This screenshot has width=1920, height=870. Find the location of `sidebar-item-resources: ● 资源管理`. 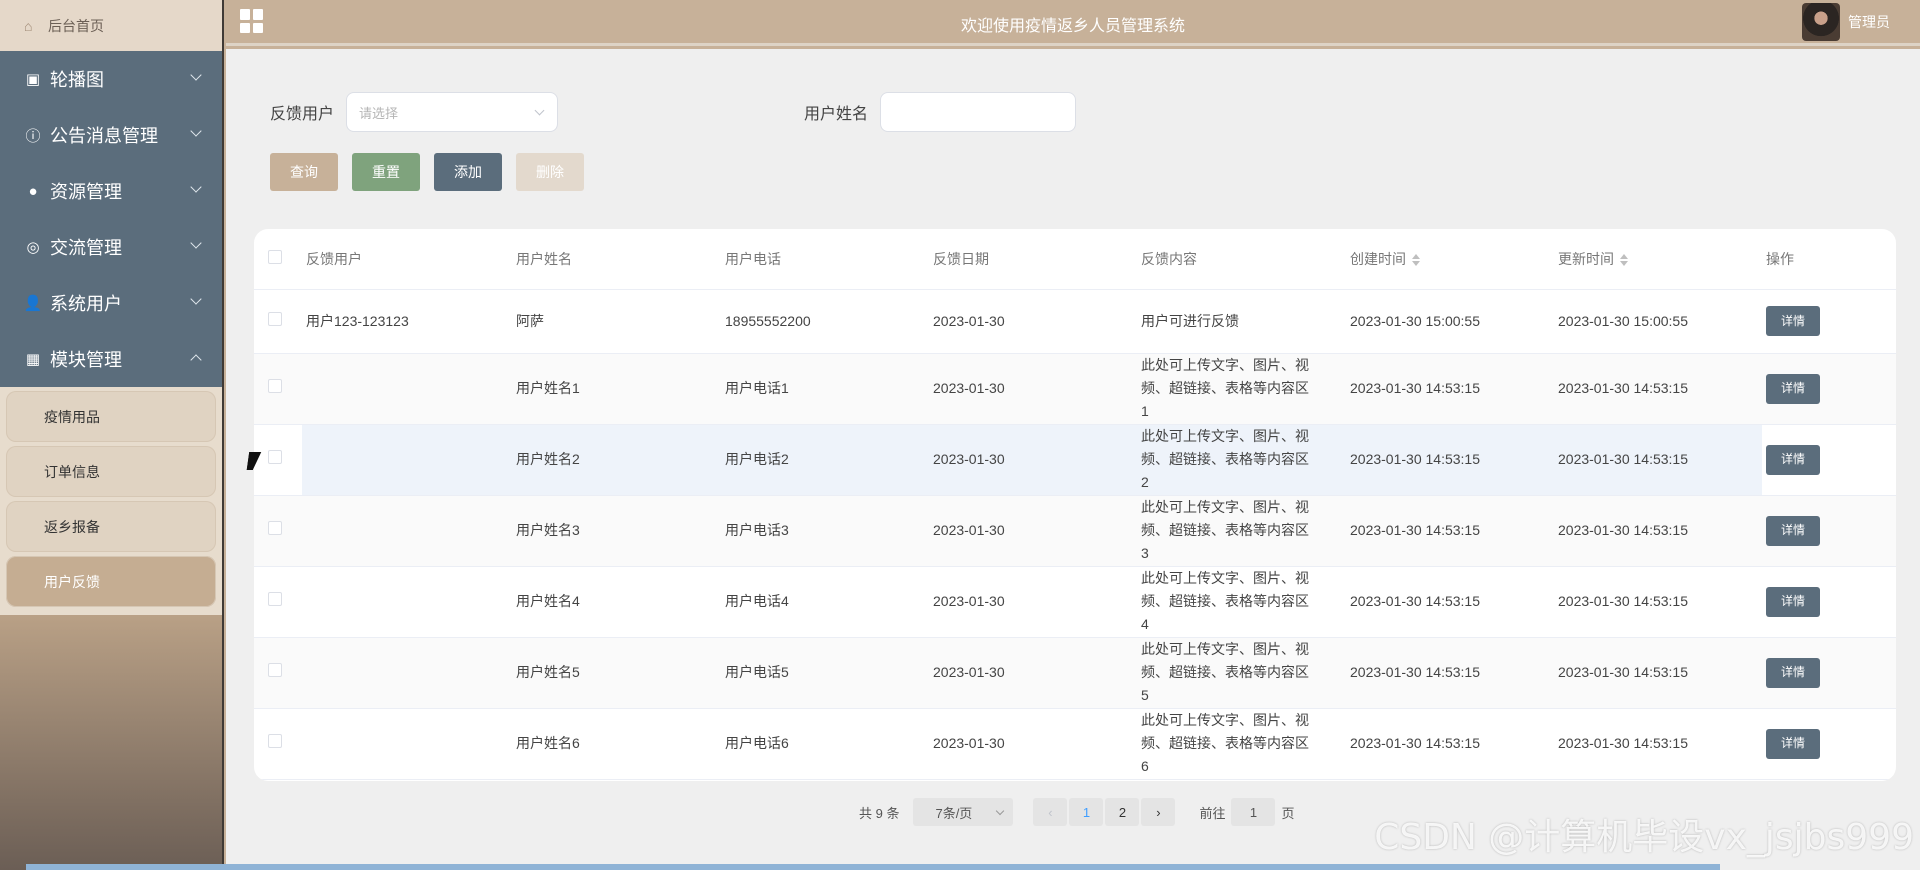

sidebar-item-resources: ● 资源管理 is located at coordinates (111, 191).